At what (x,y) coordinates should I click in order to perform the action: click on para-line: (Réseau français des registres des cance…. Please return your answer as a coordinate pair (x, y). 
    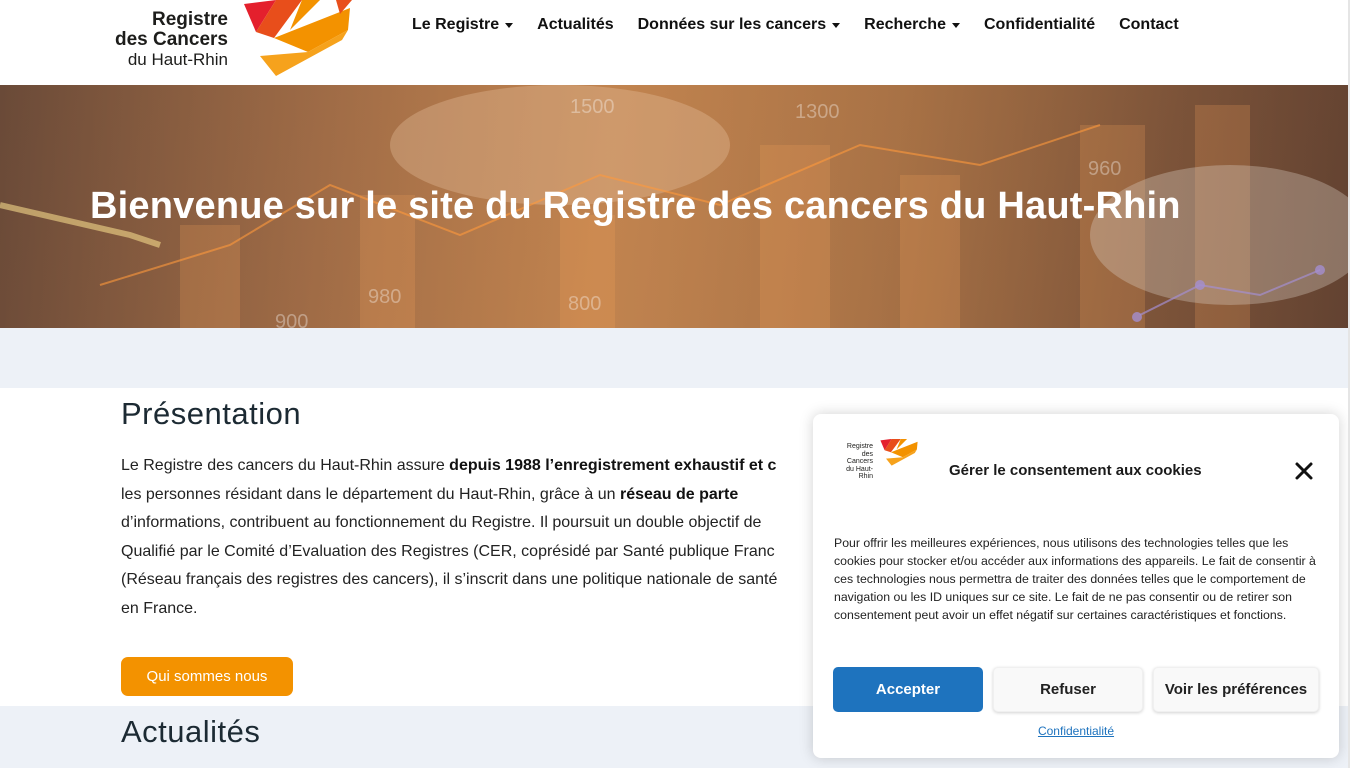
    Looking at the image, I should click on (449, 579).